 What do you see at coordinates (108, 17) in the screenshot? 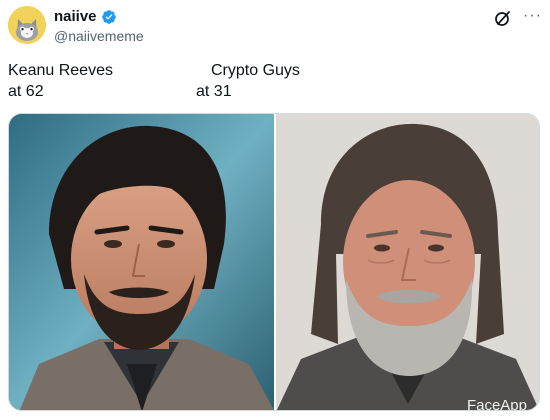
I see `verified-badge-icon` at bounding box center [108, 17].